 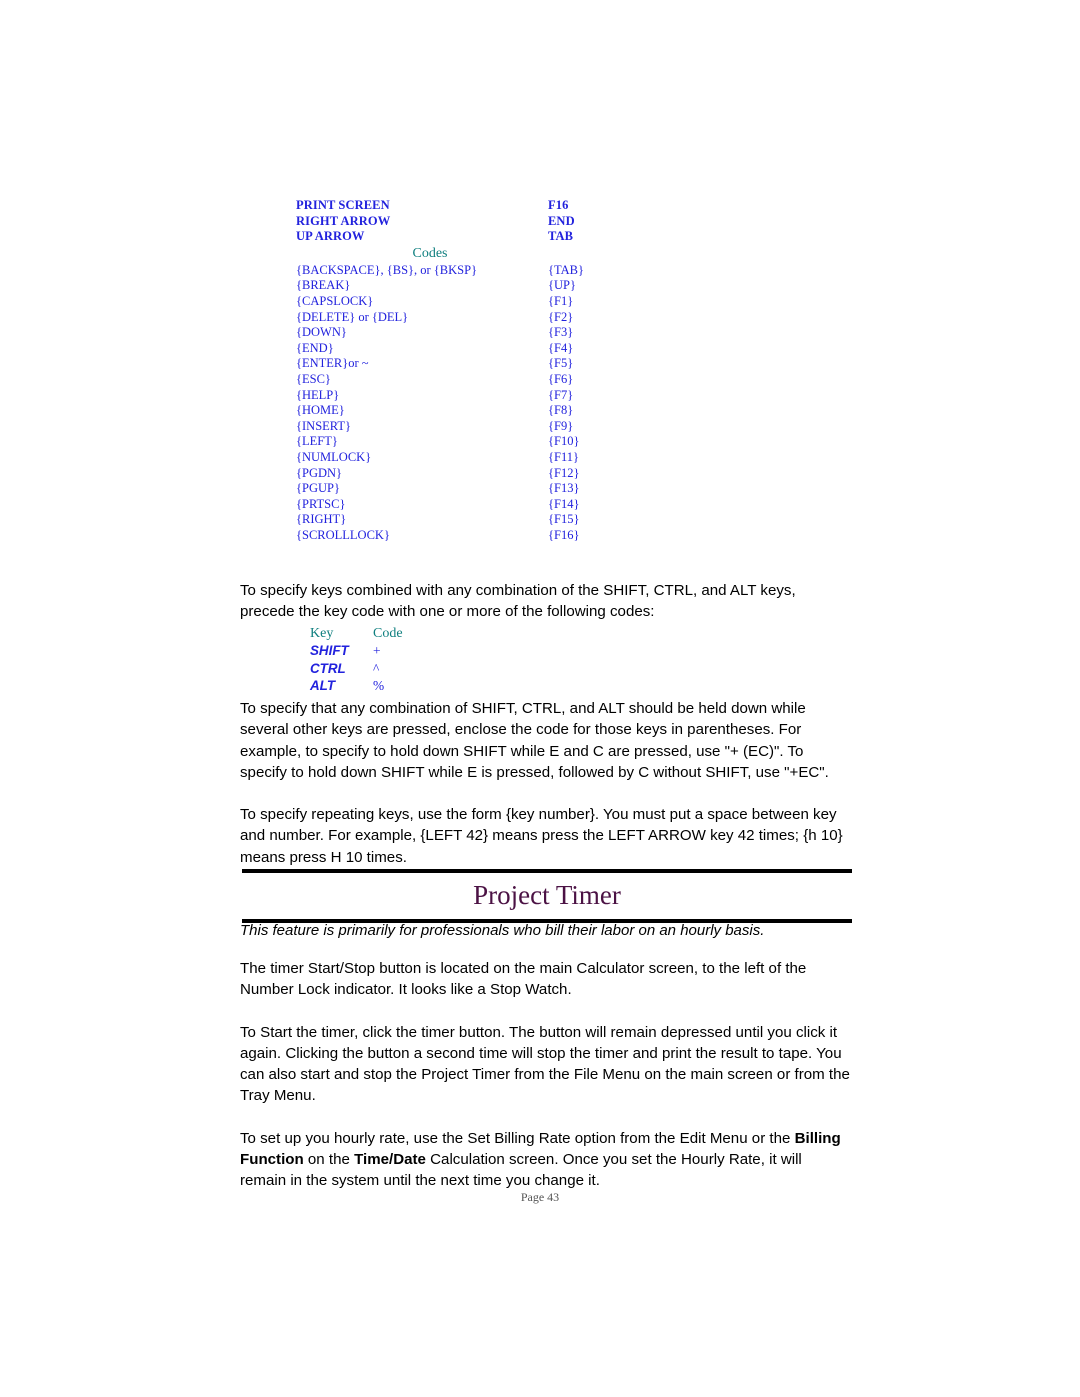 I want to click on table-row: {DELETE} or {DEL} {F2}, so click(x=461, y=318).